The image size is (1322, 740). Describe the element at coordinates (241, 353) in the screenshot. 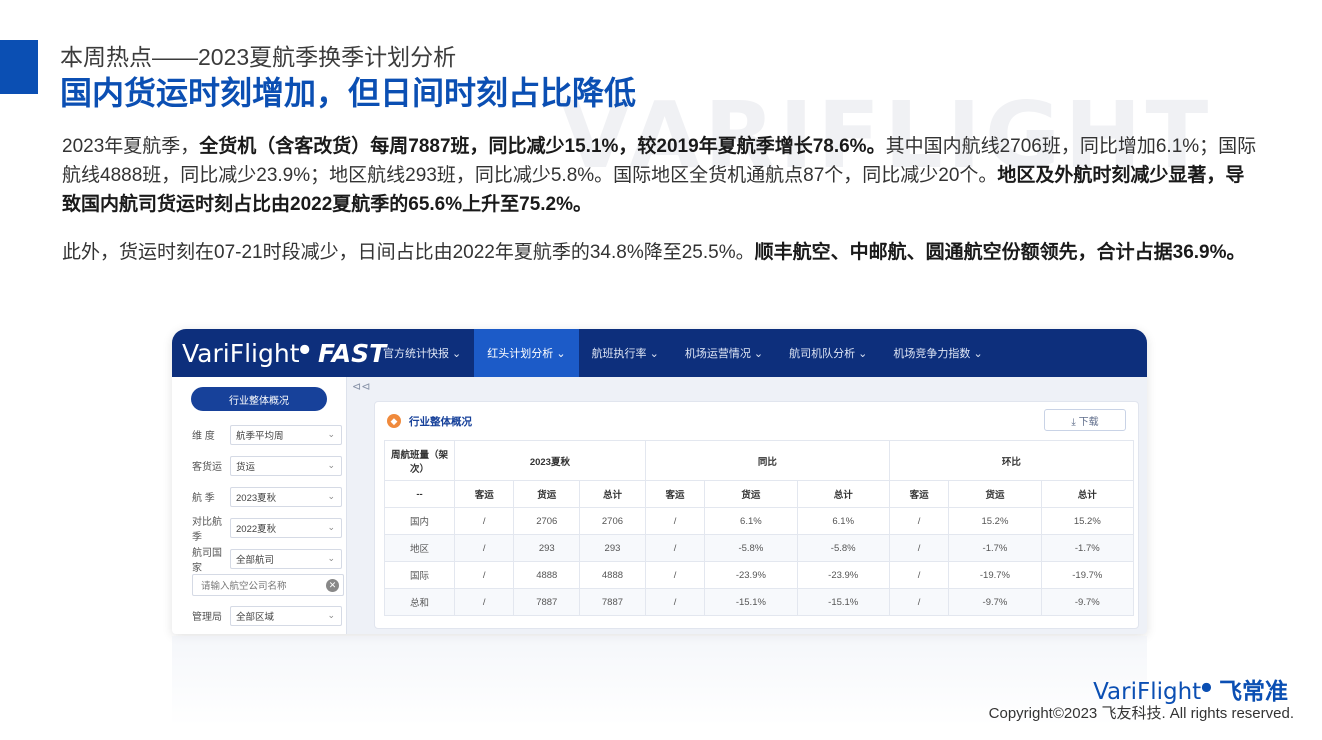

I see `logo-main: VariFlight` at that location.